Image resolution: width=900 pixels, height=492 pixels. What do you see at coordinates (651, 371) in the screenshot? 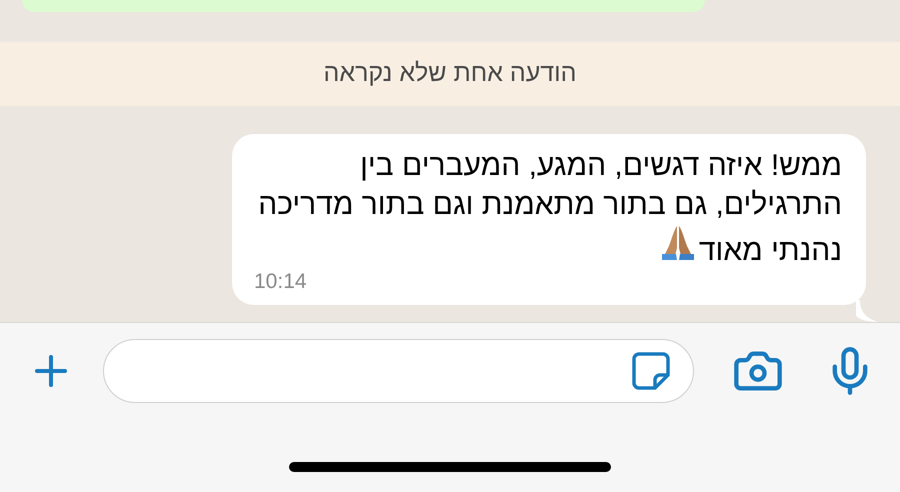
I see `sticker-icon` at bounding box center [651, 371].